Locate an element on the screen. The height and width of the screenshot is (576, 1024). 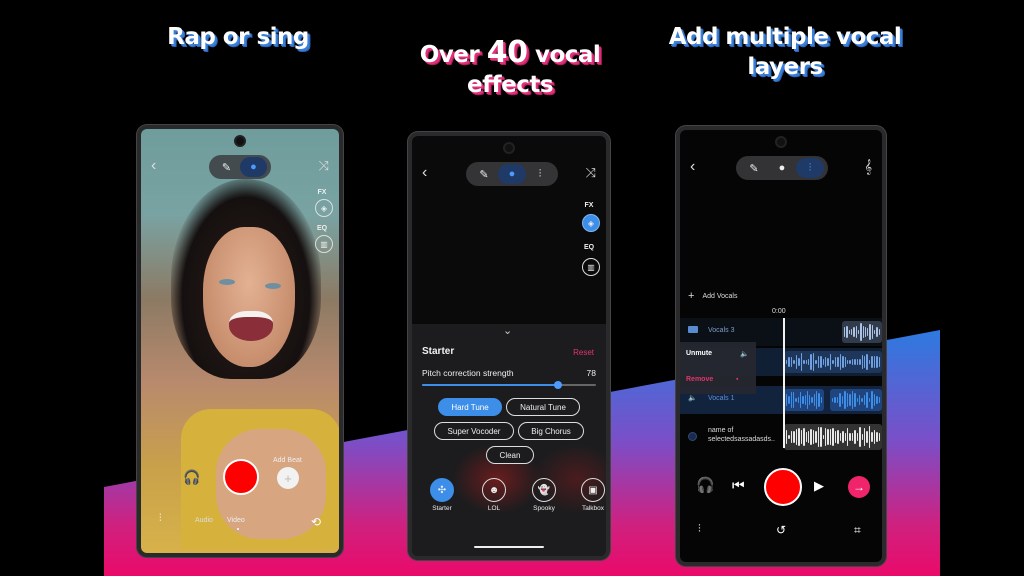
unmute-menu-item: Unmute is located at coordinates (699, 353).